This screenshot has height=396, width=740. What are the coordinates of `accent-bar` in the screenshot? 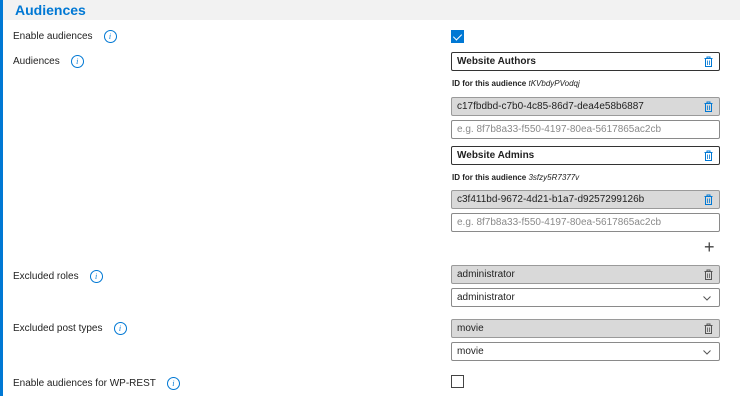 It's located at (1, 198).